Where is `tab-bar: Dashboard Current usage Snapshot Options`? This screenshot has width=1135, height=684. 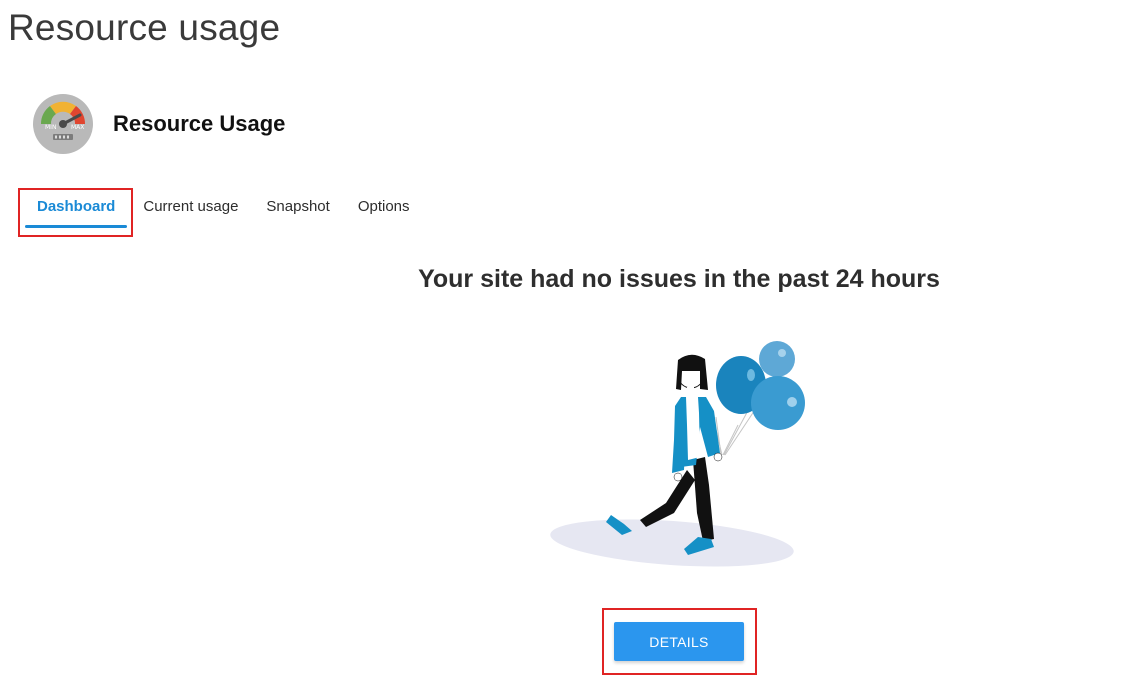
tab-bar: Dashboard Current usage Snapshot Options is located at coordinates (231, 210).